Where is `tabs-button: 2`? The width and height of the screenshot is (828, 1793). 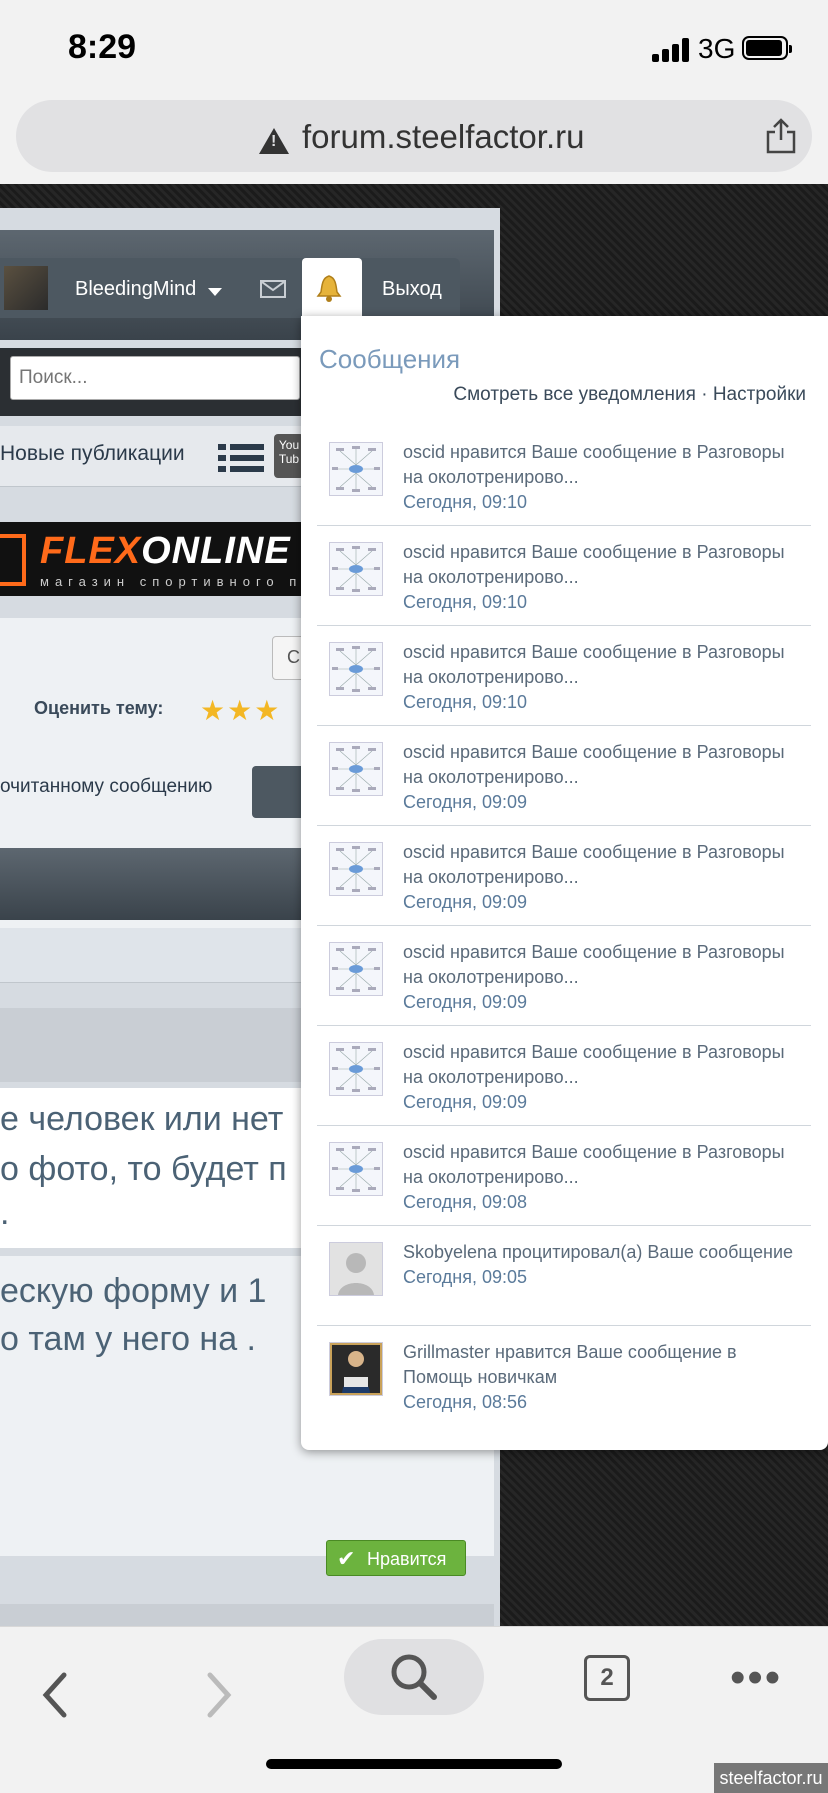
tabs-button: 2 is located at coordinates (607, 1678).